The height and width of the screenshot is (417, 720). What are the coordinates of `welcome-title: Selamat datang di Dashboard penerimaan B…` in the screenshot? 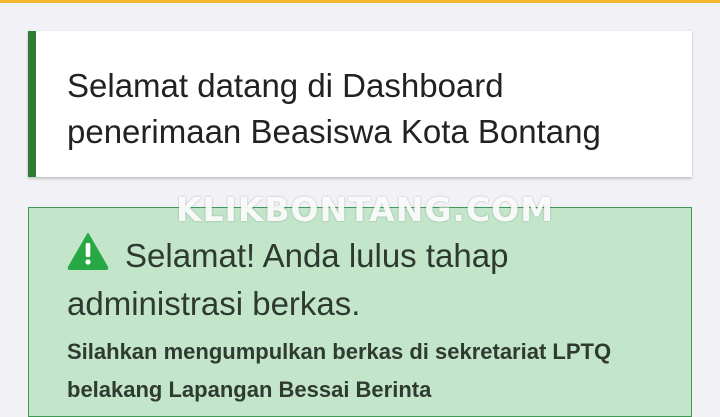 It's located at (334, 108).